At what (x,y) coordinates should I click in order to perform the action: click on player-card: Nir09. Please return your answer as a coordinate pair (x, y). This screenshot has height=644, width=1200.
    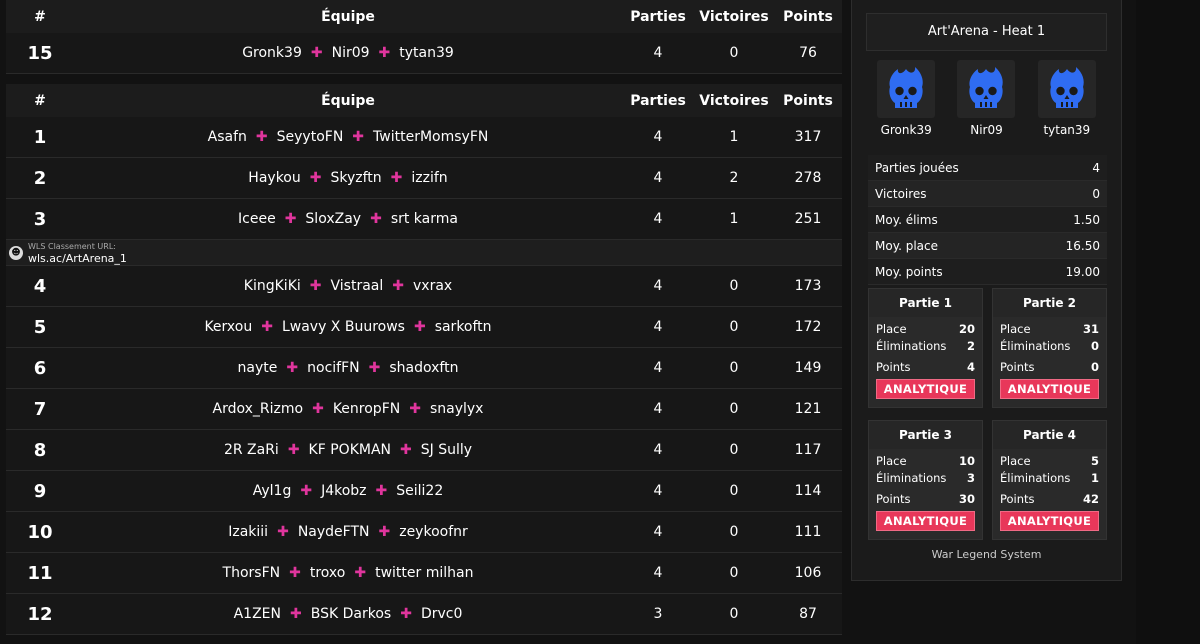
    Looking at the image, I should click on (986, 98).